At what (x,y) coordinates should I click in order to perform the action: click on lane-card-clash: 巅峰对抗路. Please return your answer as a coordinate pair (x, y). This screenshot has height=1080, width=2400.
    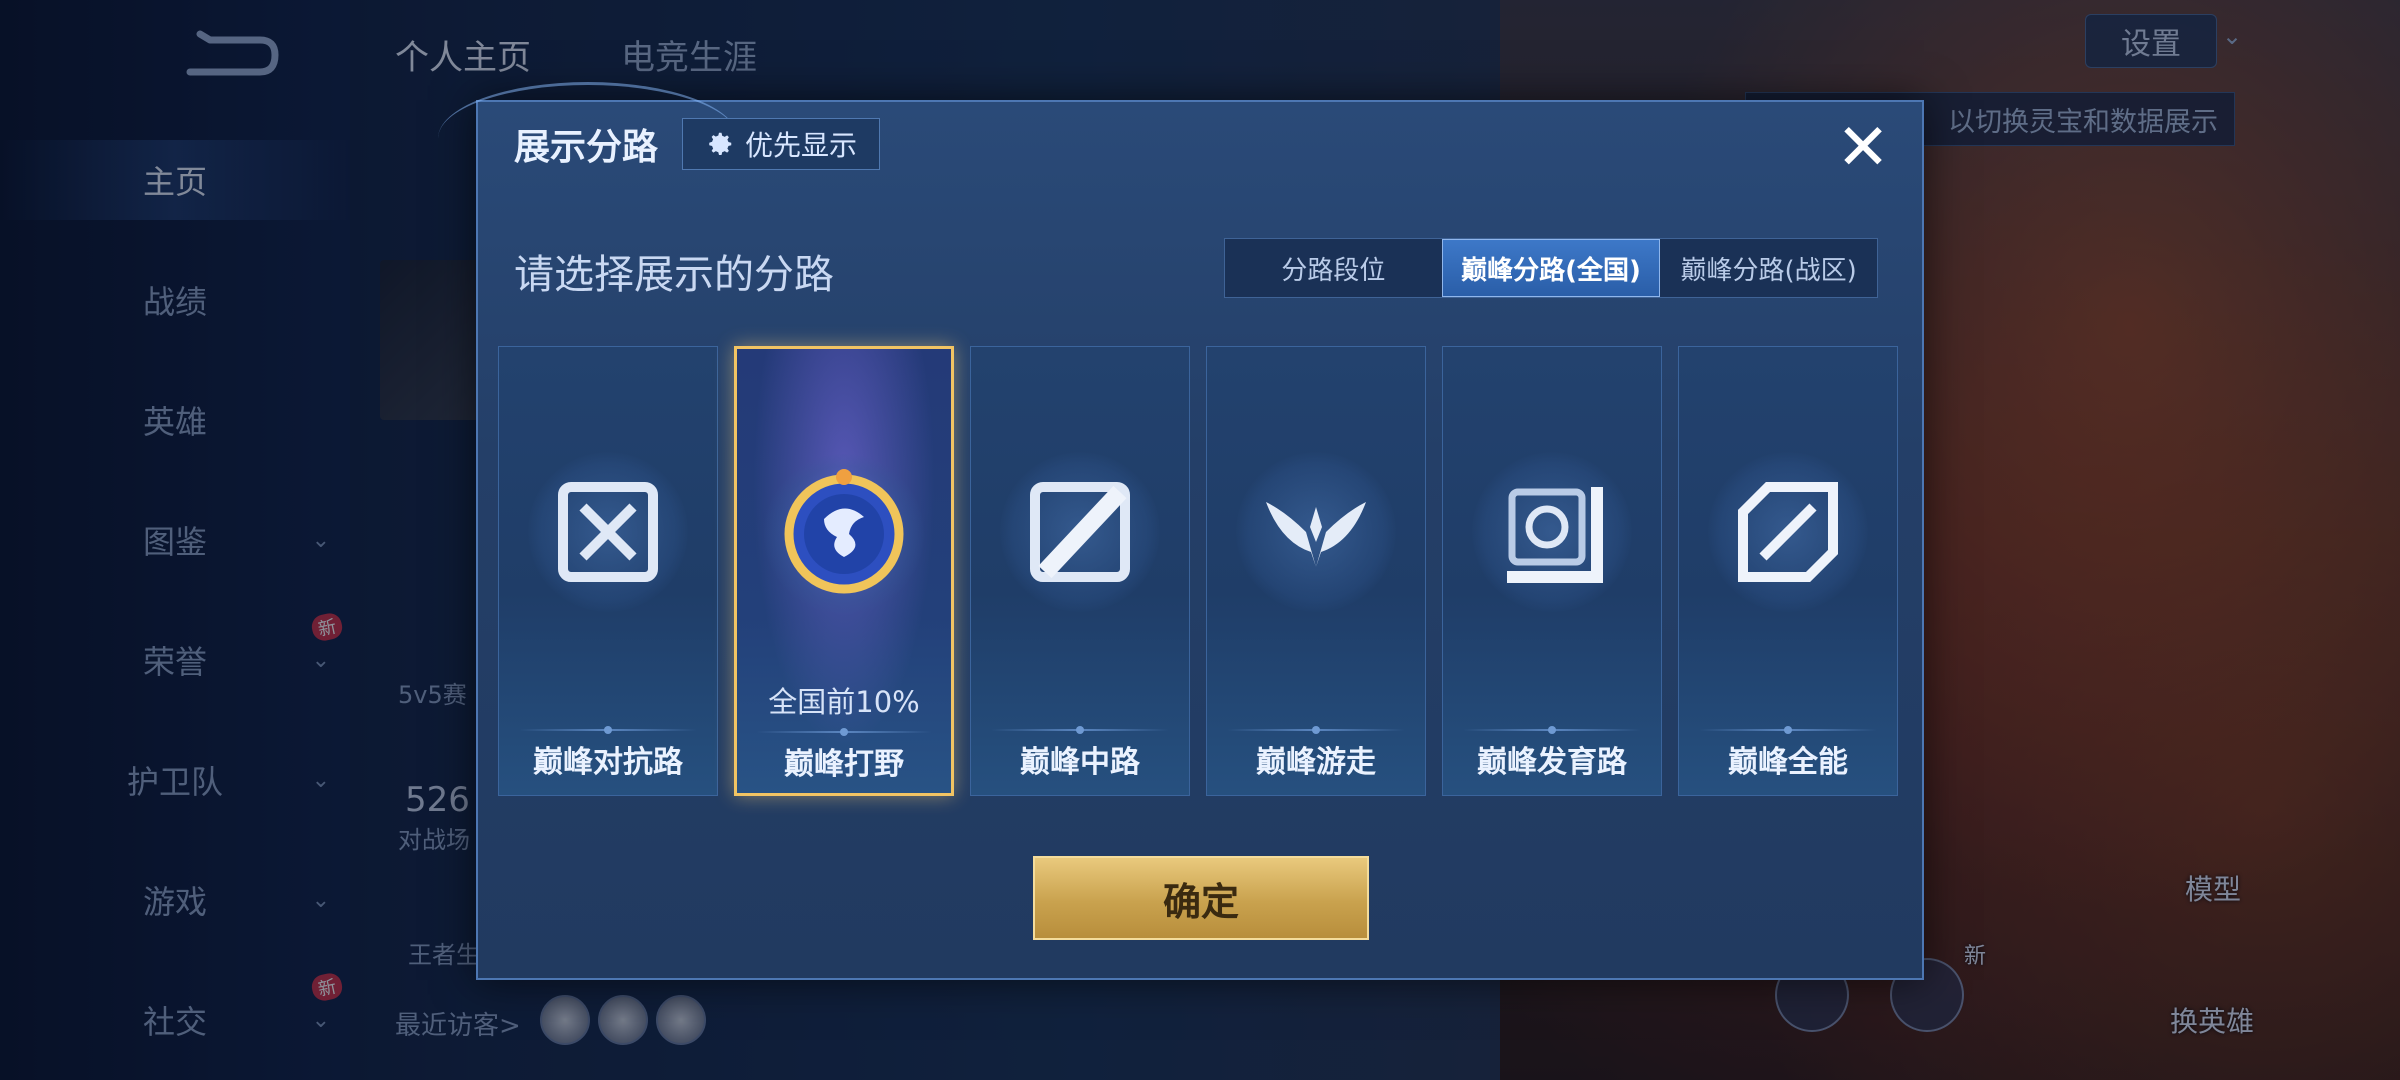
    Looking at the image, I should click on (608, 571).